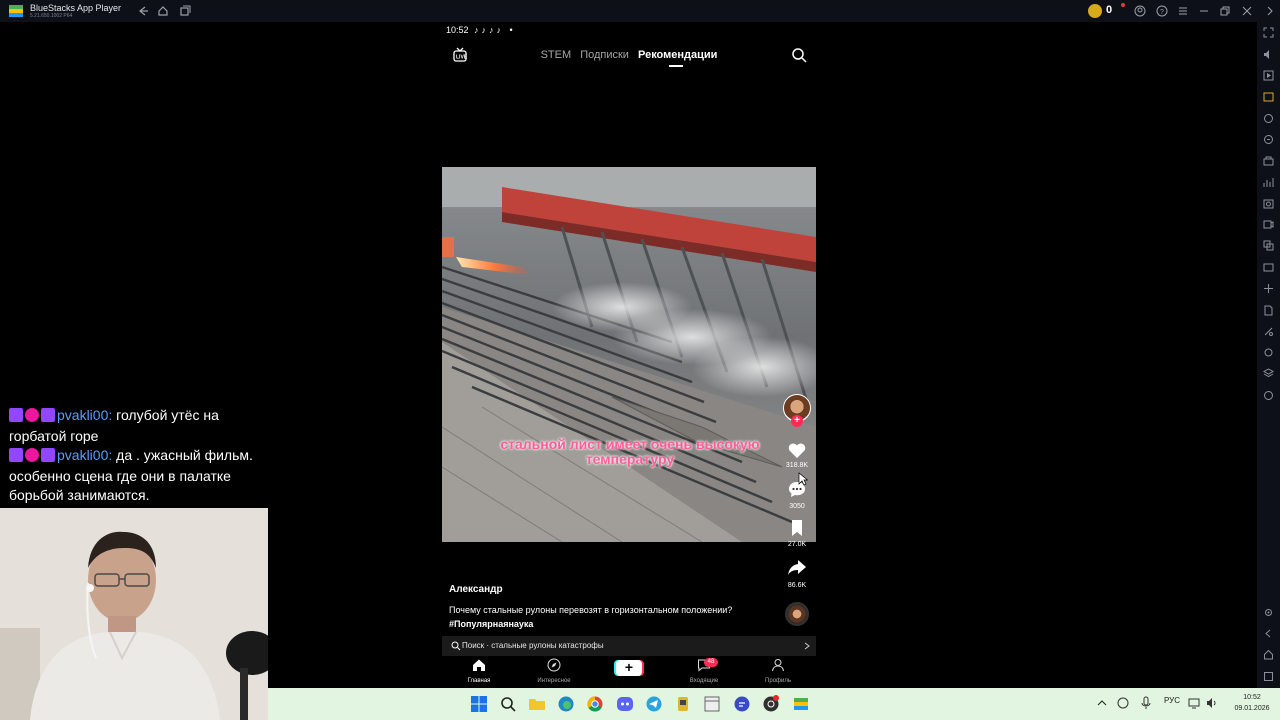 Image resolution: width=1280 pixels, height=720 pixels. Describe the element at coordinates (797, 421) in the screenshot. I see `follow-button: +` at that location.